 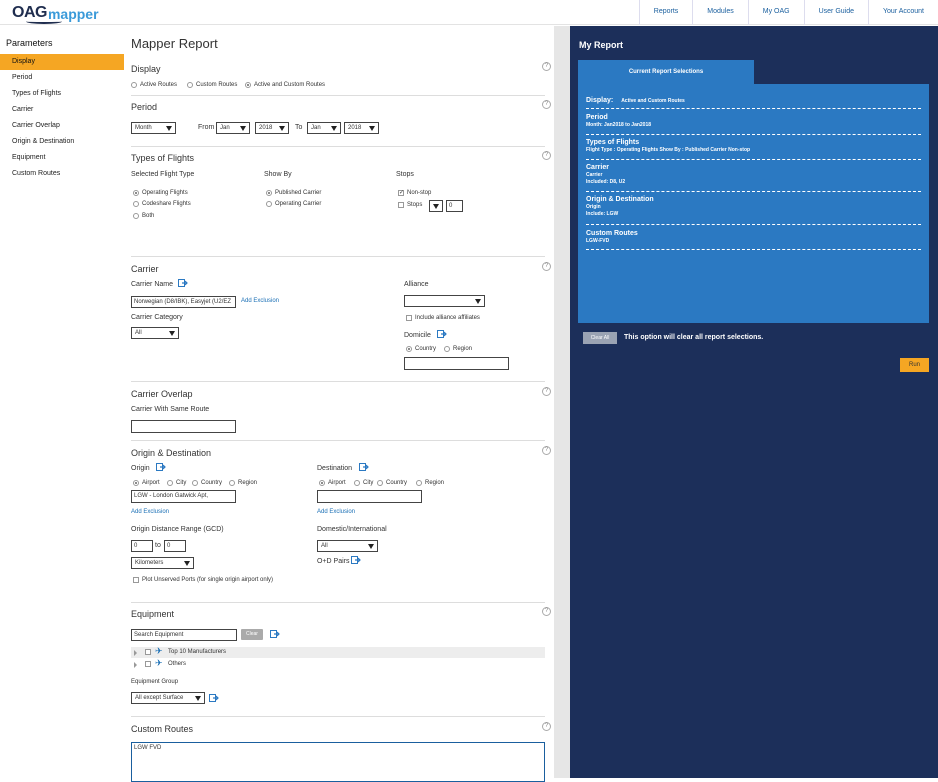 I want to click on alliance-select, so click(x=444, y=301).